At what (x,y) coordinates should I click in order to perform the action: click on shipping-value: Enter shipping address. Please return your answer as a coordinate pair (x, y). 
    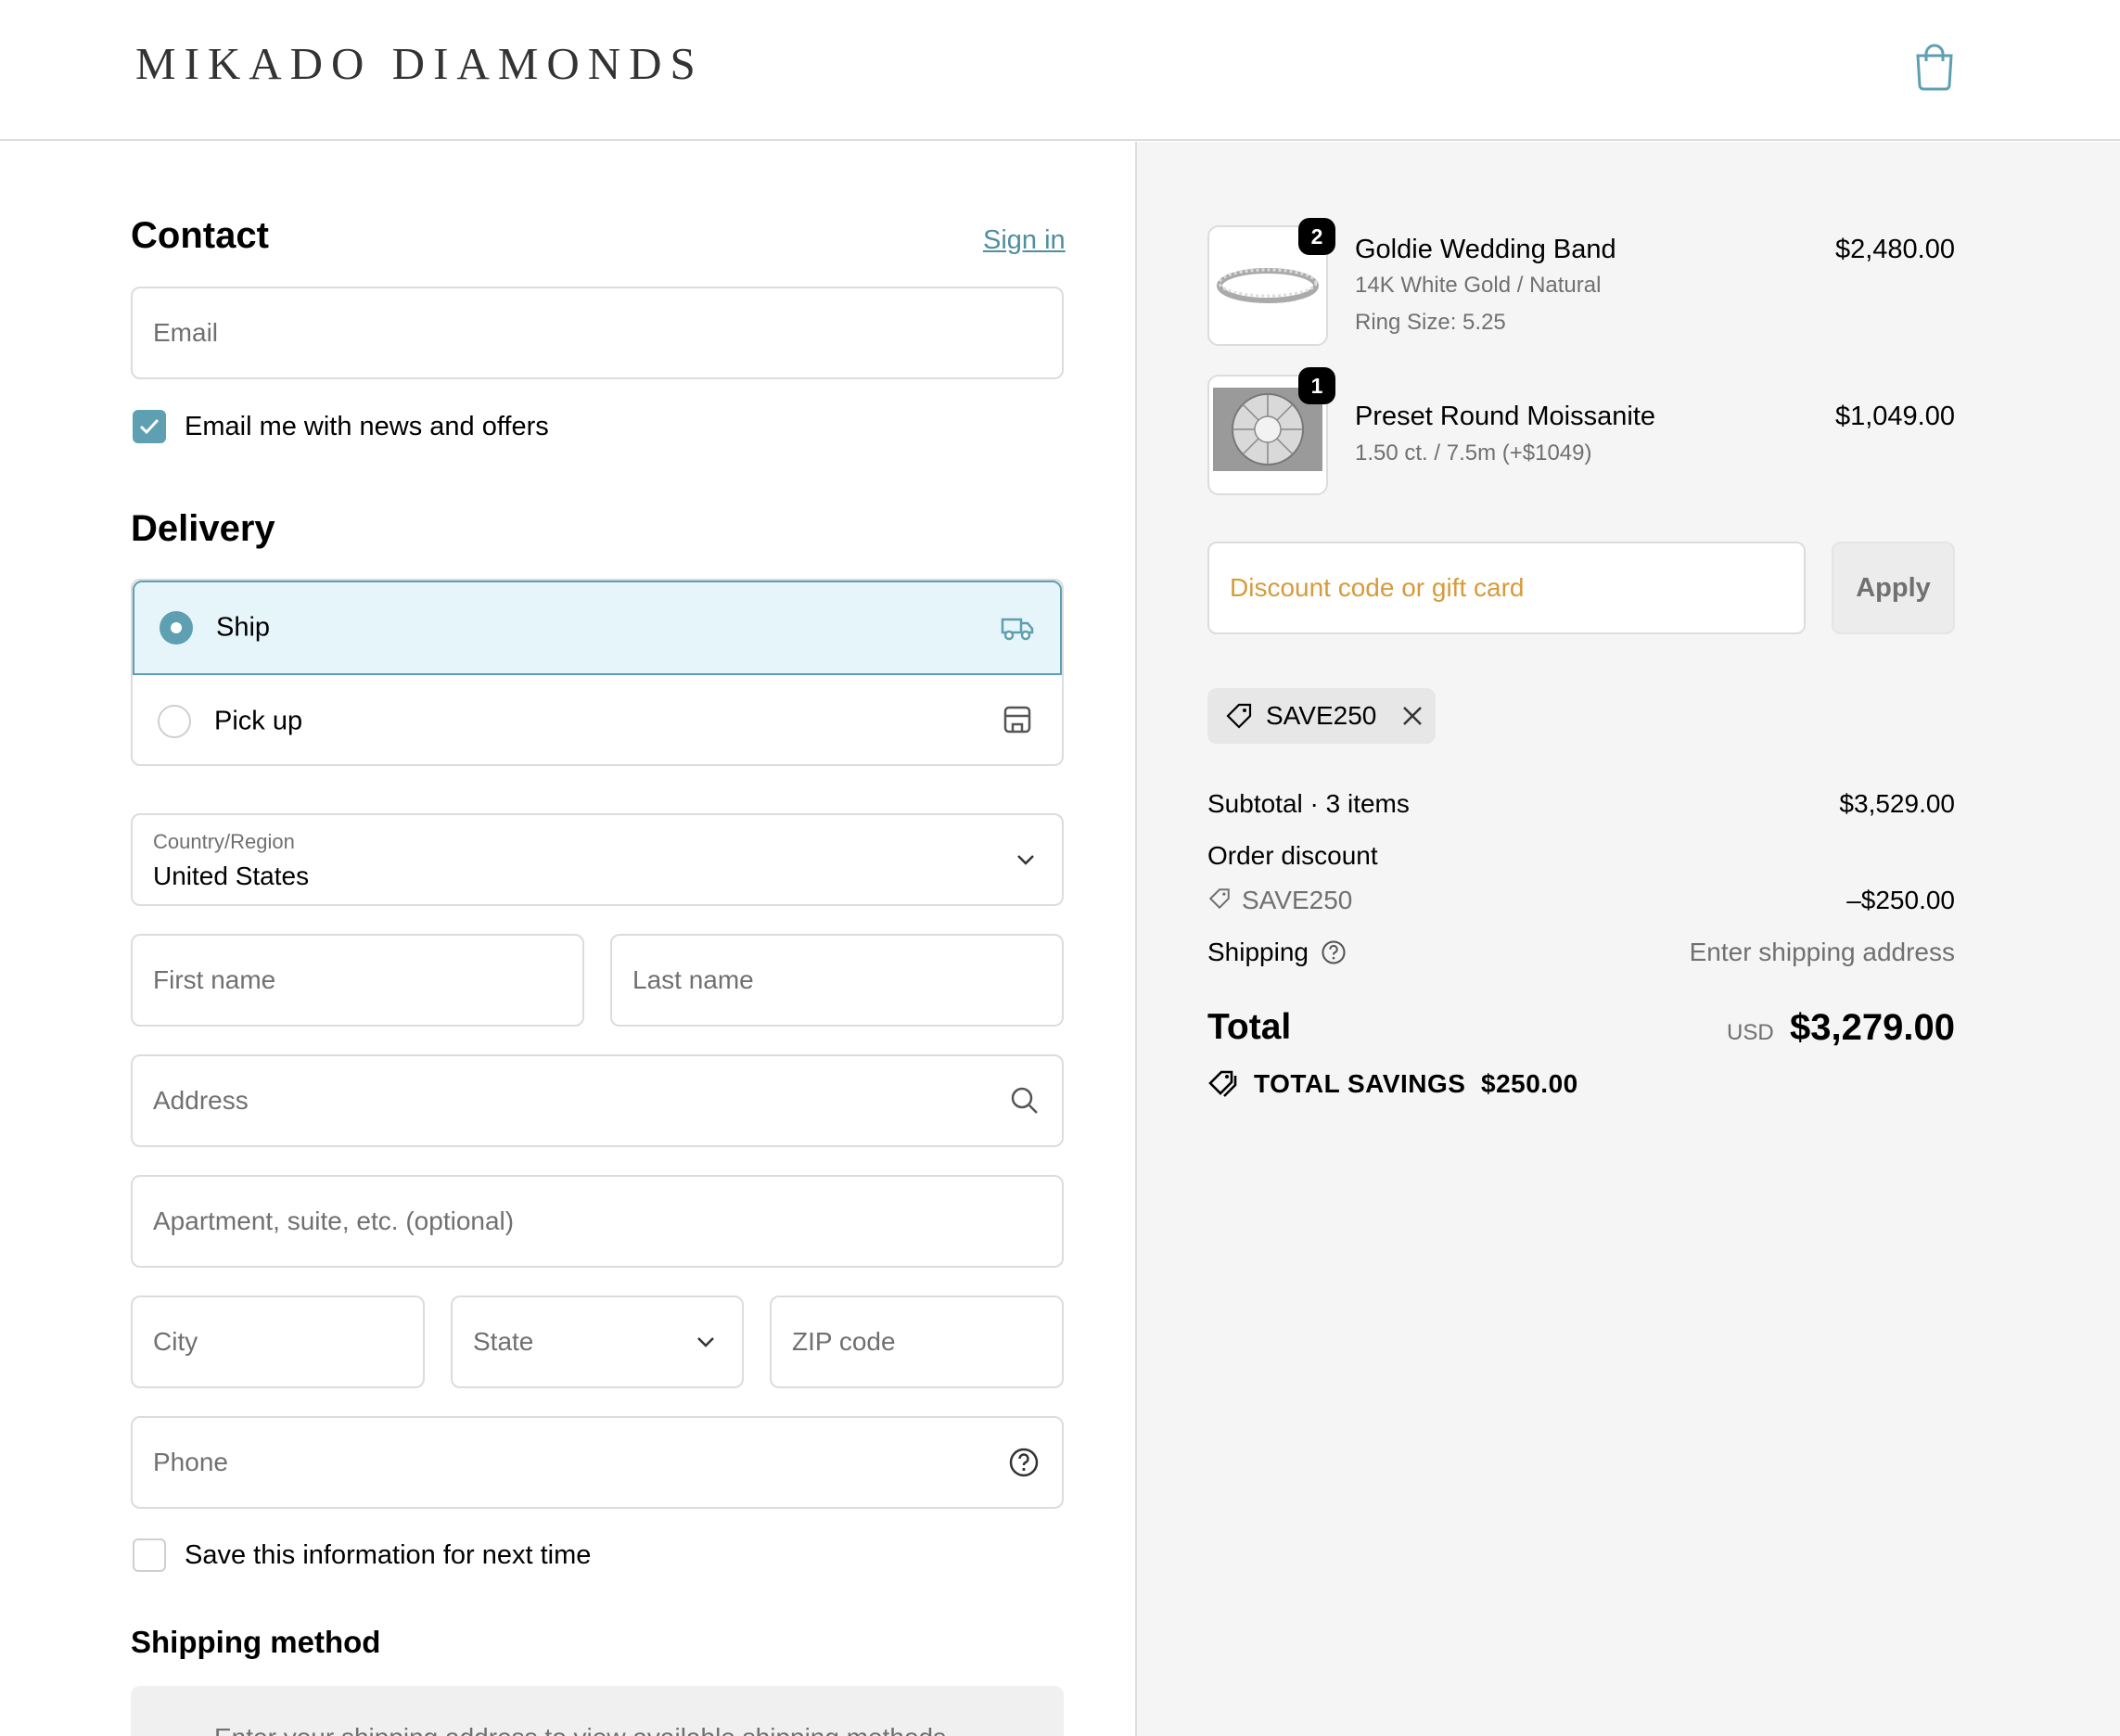
    Looking at the image, I should click on (1822, 952).